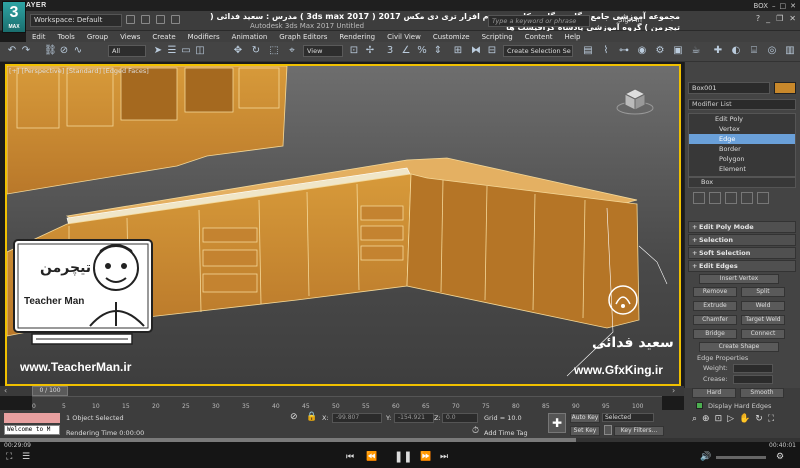 The image size is (800, 468). What do you see at coordinates (763, 306) in the screenshot?
I see `weld-button: Weld` at bounding box center [763, 306].